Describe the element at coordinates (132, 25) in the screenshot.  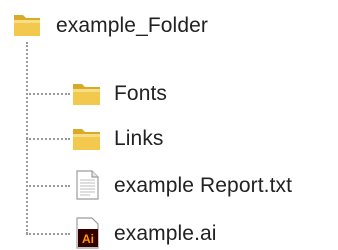
I see `tree-node-label: example_Folder` at that location.